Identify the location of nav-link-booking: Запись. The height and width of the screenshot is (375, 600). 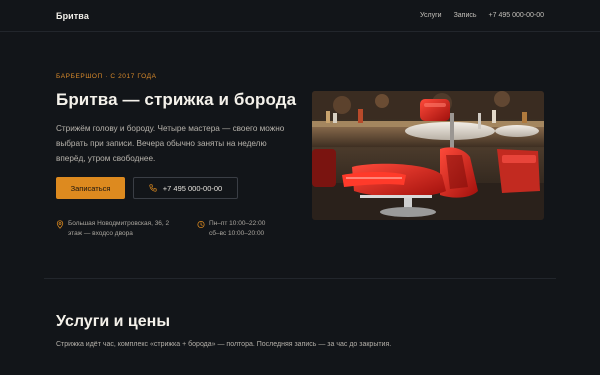
(465, 15).